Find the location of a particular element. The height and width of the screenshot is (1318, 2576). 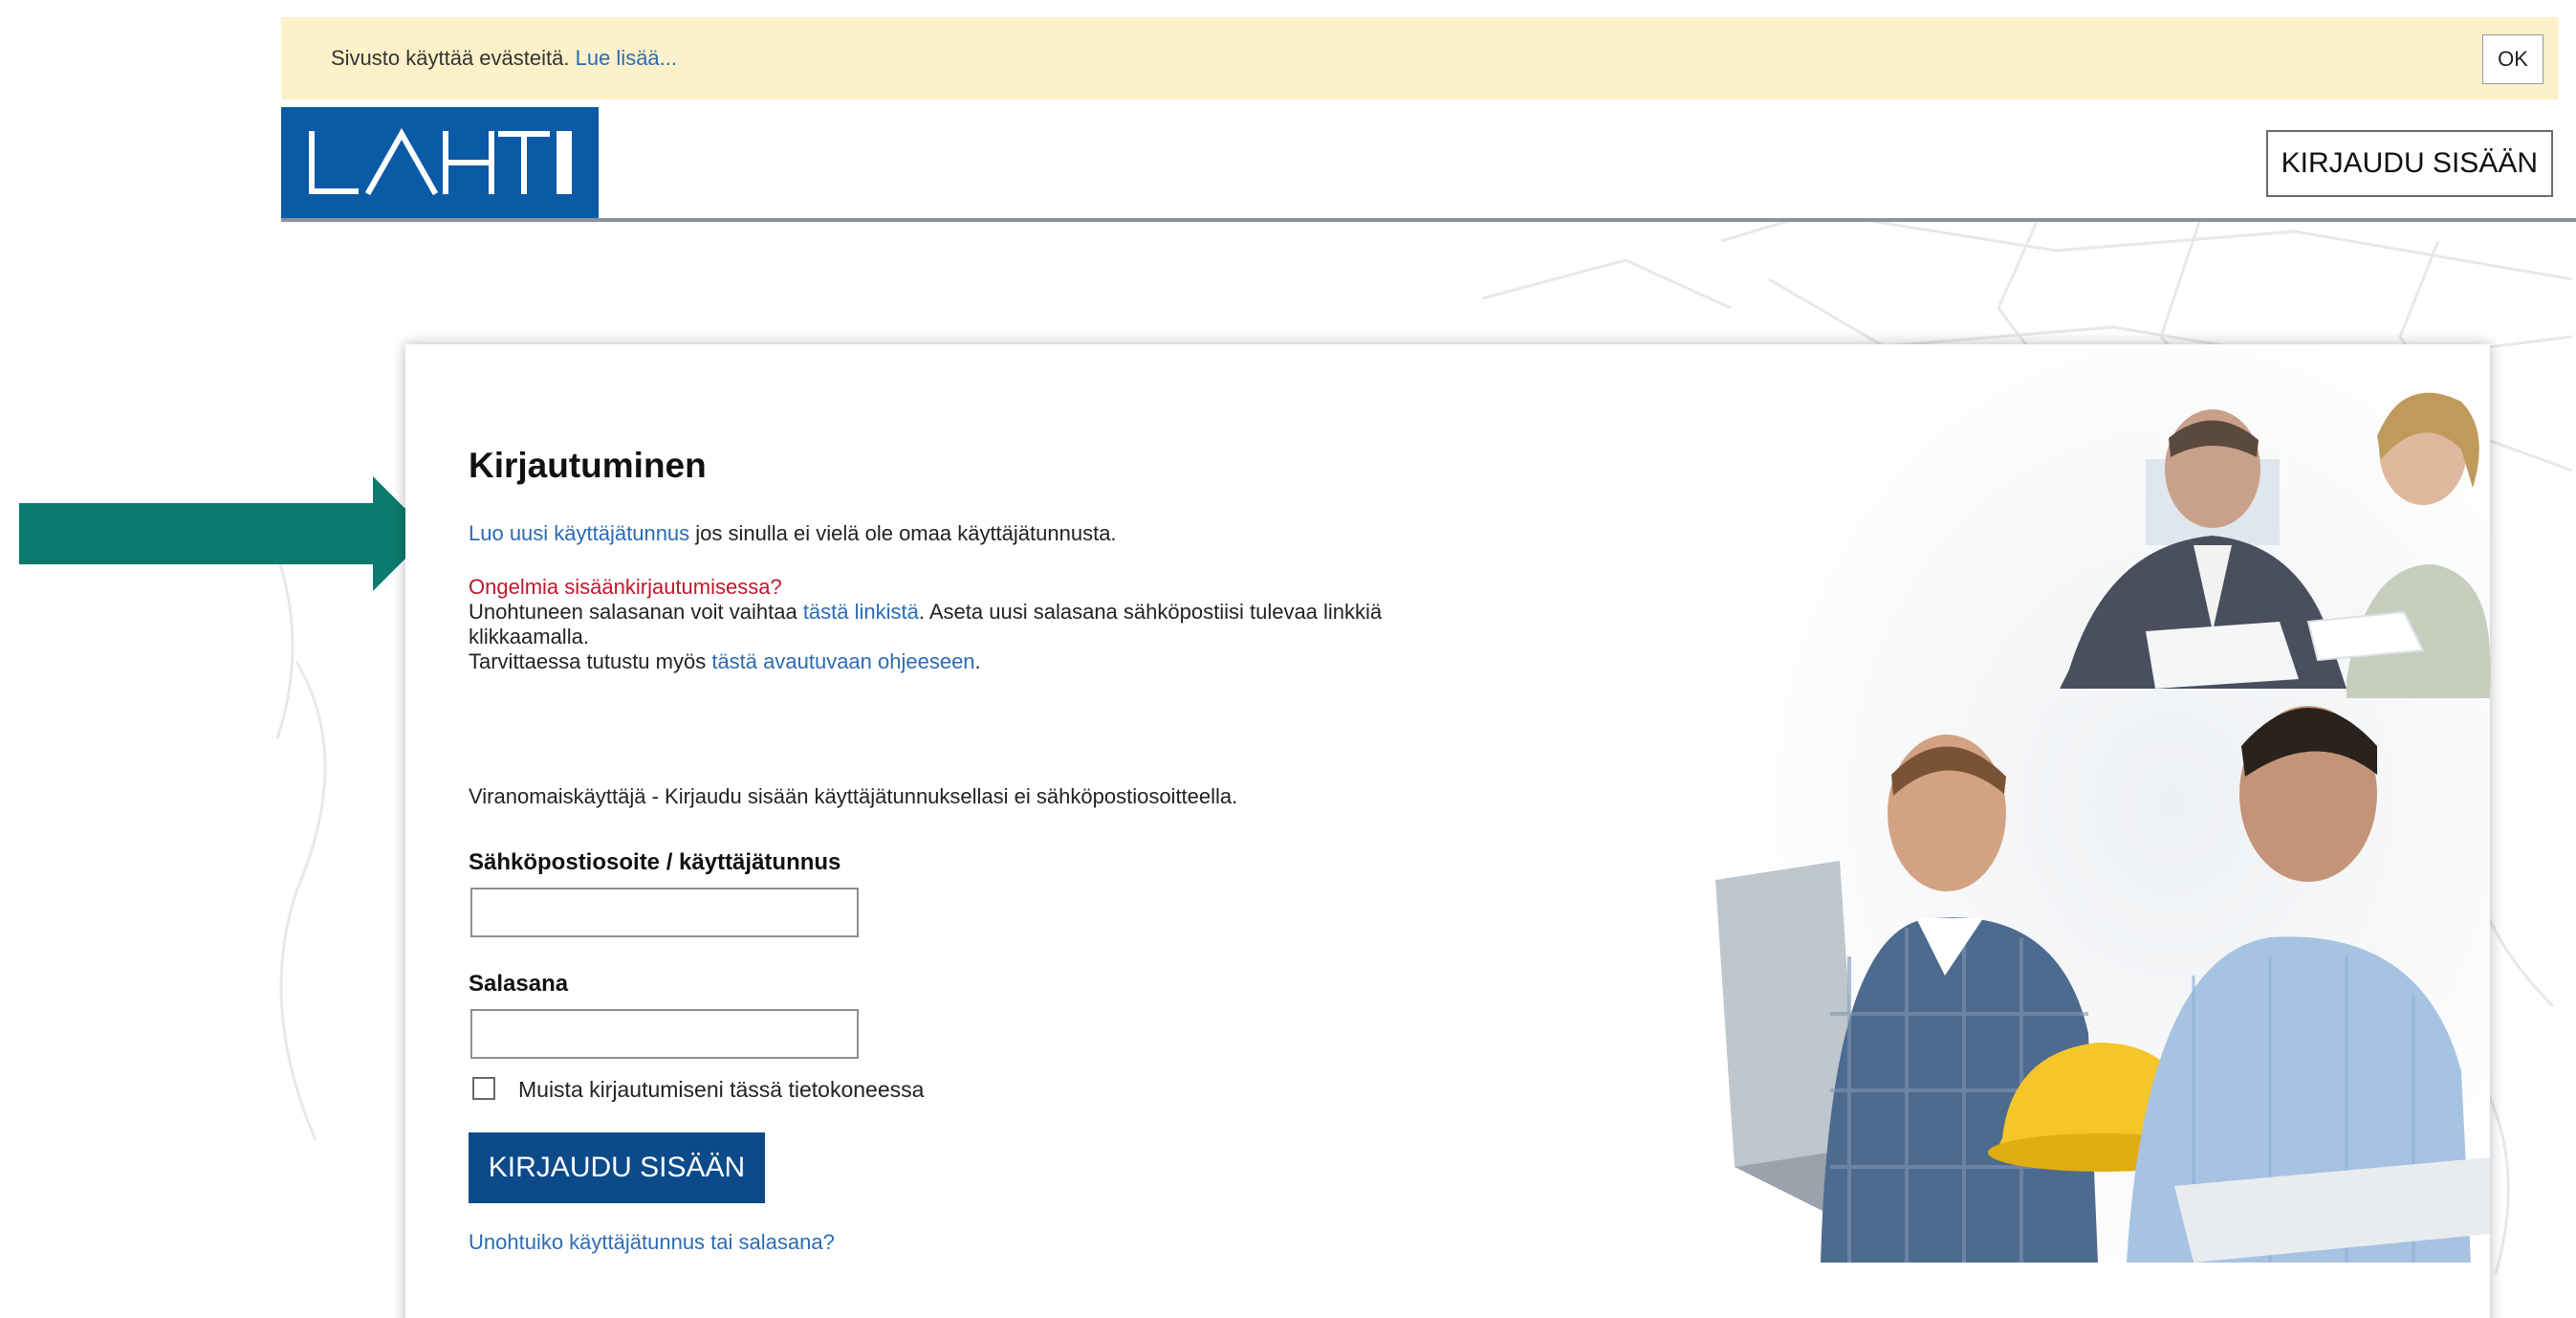

username-label: Sähköpostiosoite / käyttäjätunnus is located at coordinates (655, 862).